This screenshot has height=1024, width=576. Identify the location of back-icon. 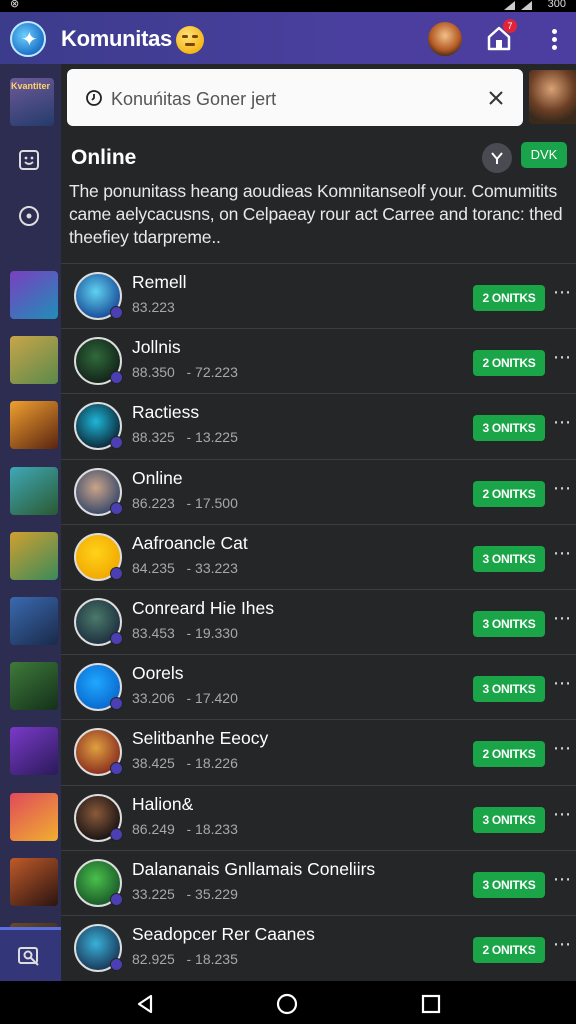
(145, 1004).